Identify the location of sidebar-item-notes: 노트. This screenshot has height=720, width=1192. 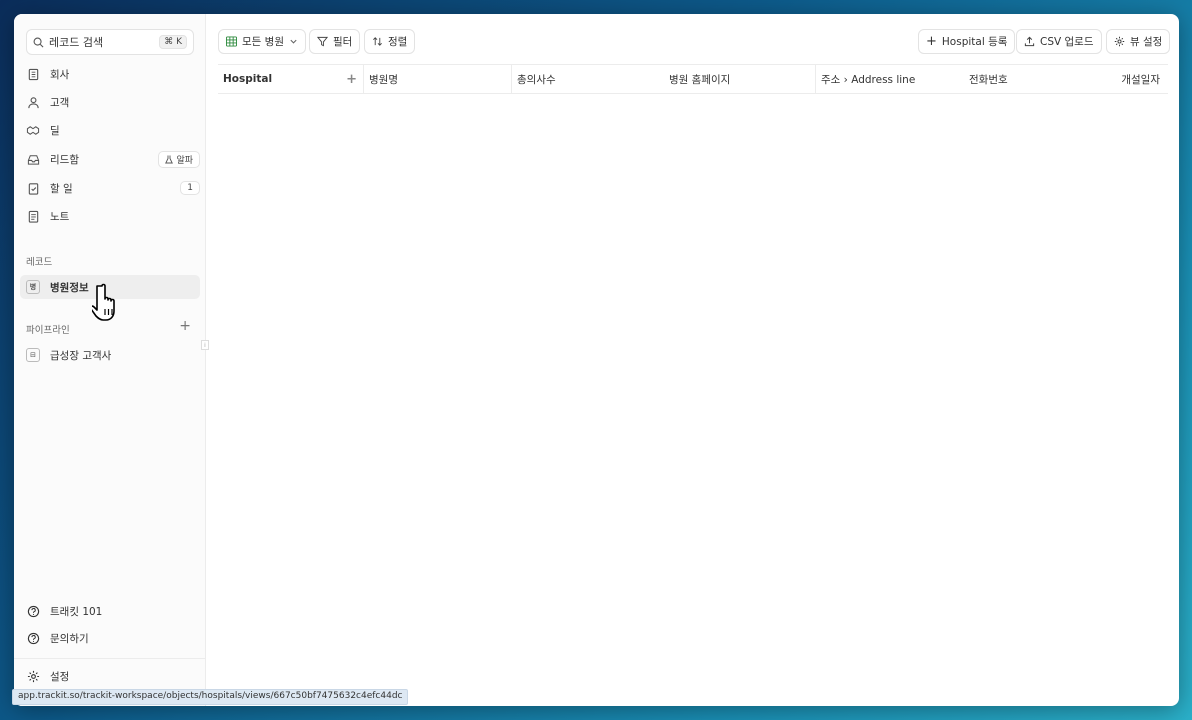
(110, 216).